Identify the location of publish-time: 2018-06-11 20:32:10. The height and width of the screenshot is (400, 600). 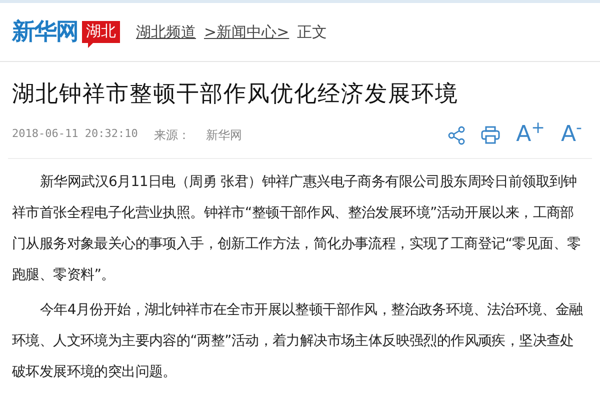
(75, 134).